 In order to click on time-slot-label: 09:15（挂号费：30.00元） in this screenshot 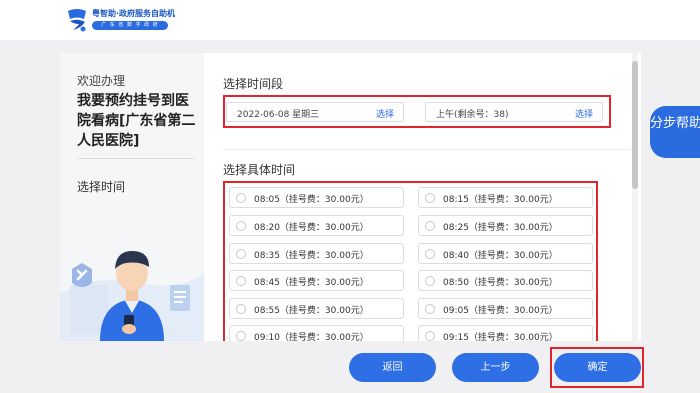, I will do `click(500, 337)`.